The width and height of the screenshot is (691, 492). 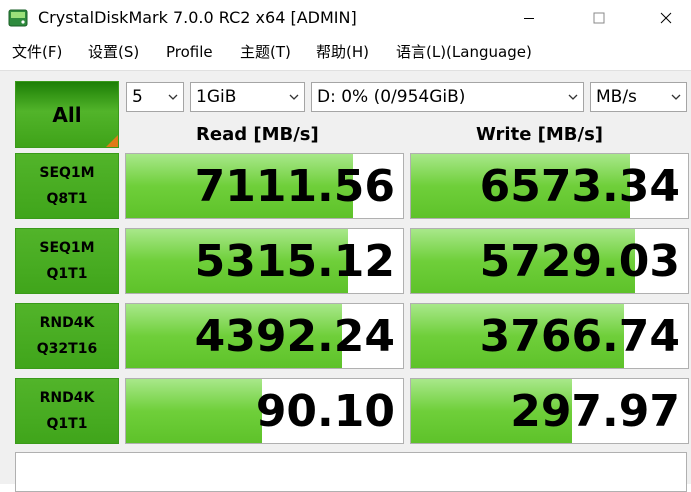 What do you see at coordinates (294, 336) in the screenshot?
I see `read-result-value: 4392.24` at bounding box center [294, 336].